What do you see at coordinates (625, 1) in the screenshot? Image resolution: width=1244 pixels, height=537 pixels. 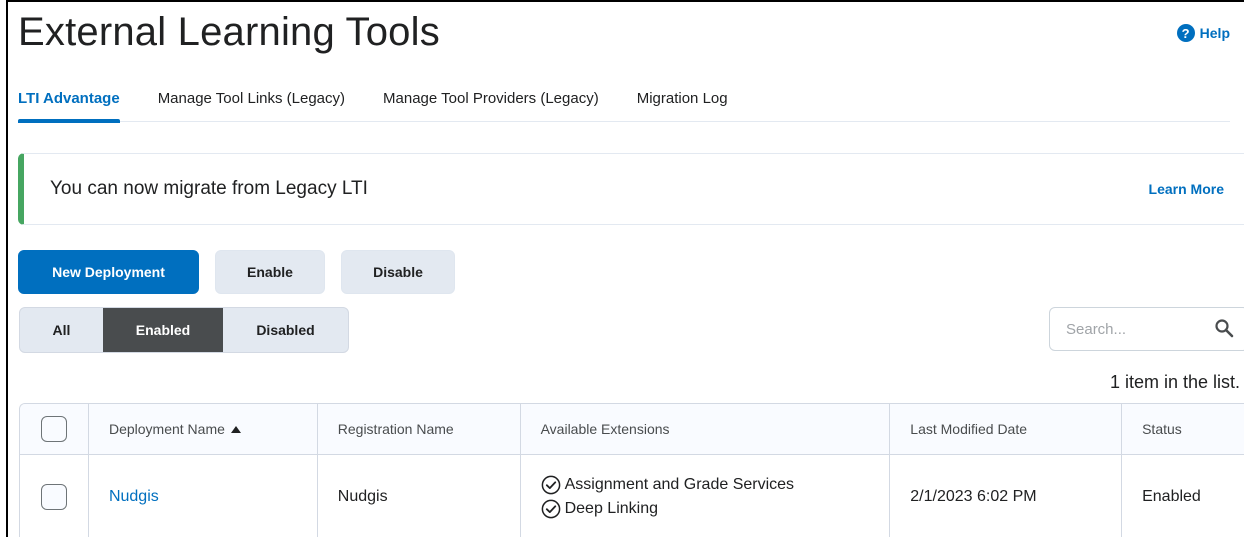 I see `window-frame-top` at bounding box center [625, 1].